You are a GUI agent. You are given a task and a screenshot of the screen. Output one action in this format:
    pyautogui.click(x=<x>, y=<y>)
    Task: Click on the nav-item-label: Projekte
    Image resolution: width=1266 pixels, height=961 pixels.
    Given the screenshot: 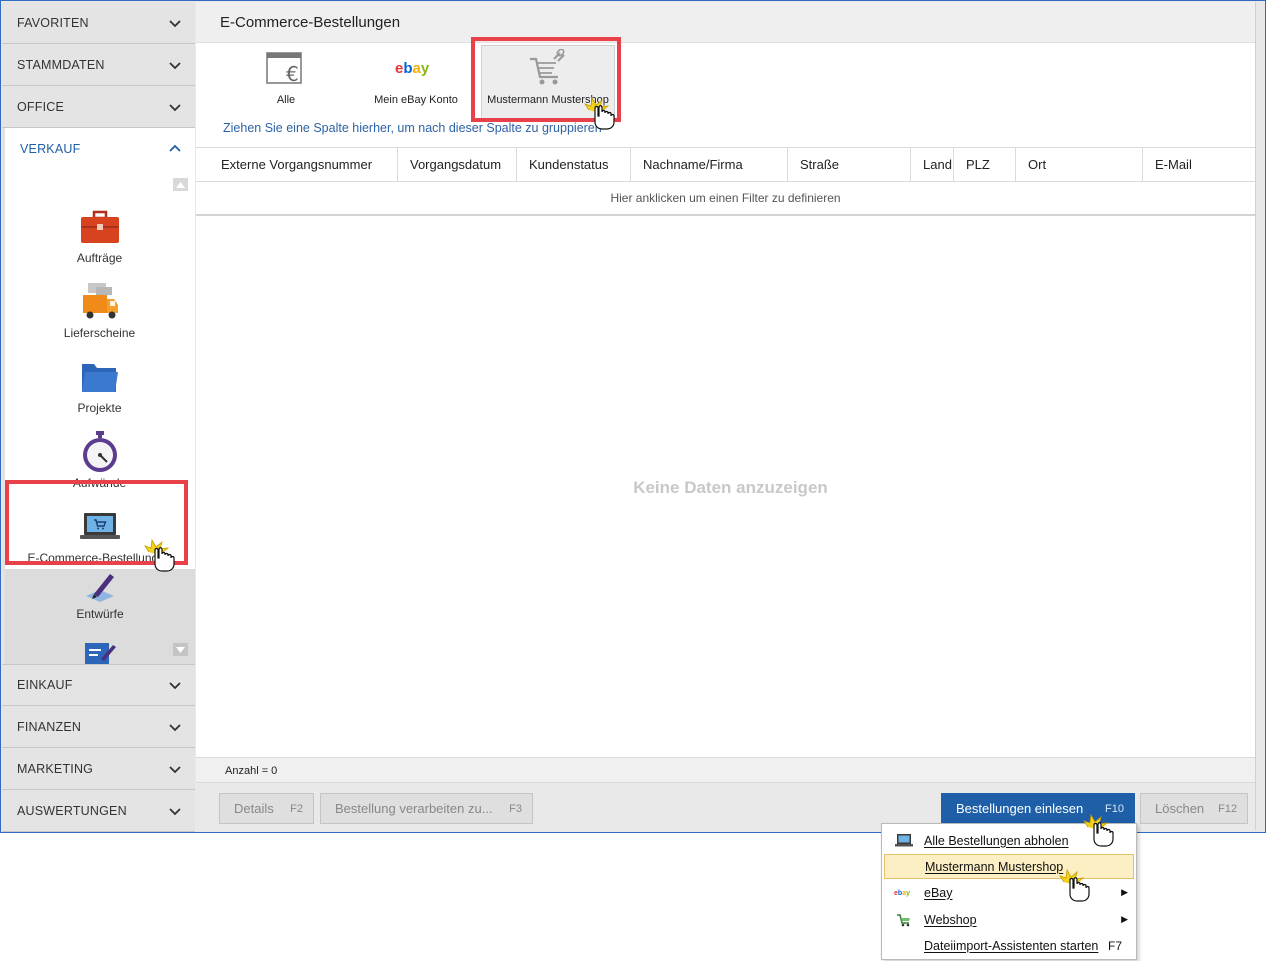 What is the action you would take?
    pyautogui.click(x=99, y=408)
    